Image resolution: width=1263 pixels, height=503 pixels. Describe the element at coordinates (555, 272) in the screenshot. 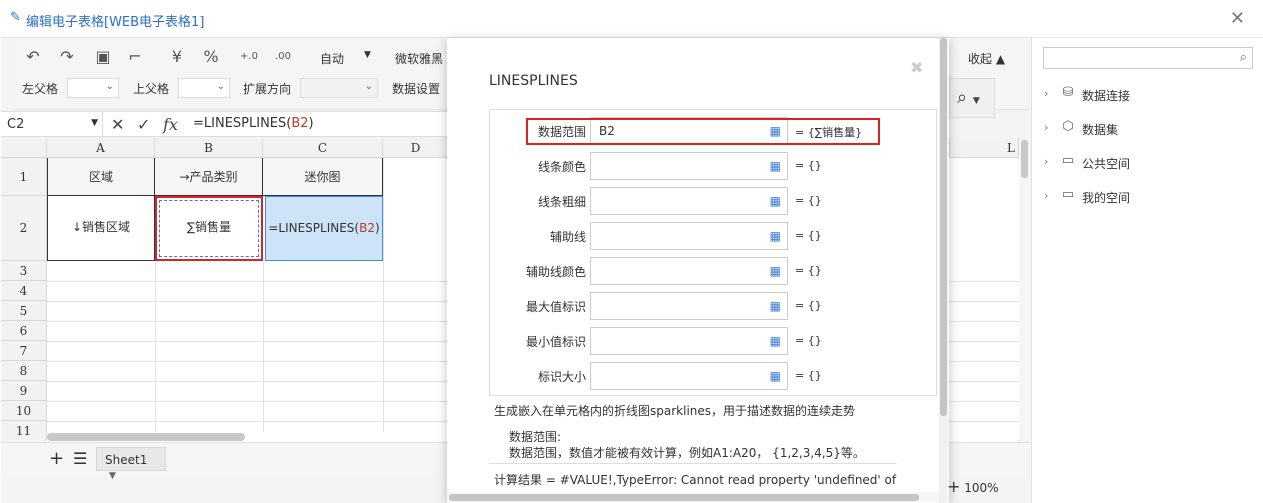

I see `param-label: 辅助线颜色` at that location.